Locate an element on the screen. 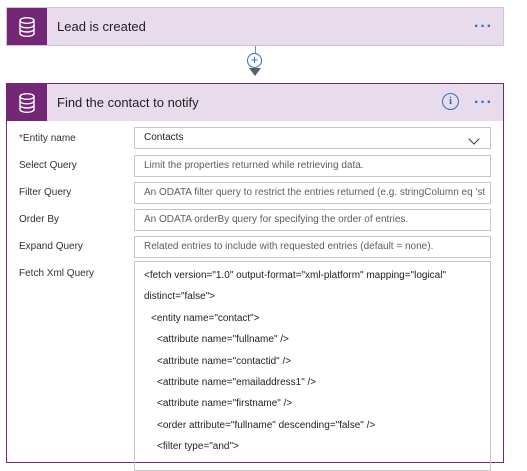 Image resolution: width=527 pixels, height=471 pixels. xml-line: <attribute name="fullname" /> is located at coordinates (223, 340).